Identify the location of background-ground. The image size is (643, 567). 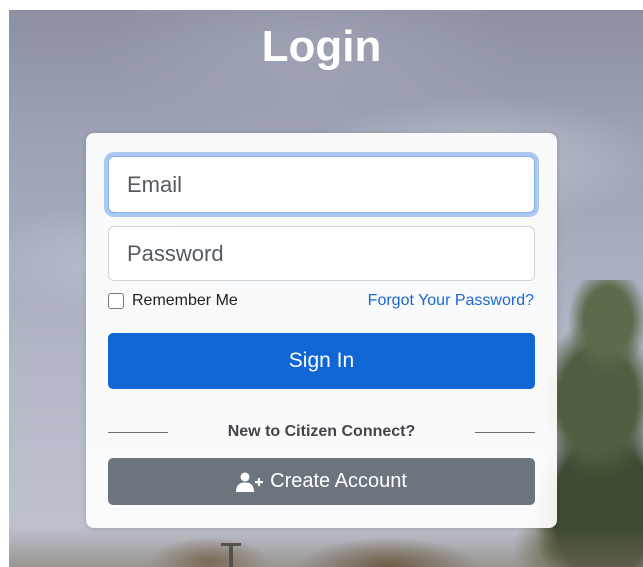
(326, 547).